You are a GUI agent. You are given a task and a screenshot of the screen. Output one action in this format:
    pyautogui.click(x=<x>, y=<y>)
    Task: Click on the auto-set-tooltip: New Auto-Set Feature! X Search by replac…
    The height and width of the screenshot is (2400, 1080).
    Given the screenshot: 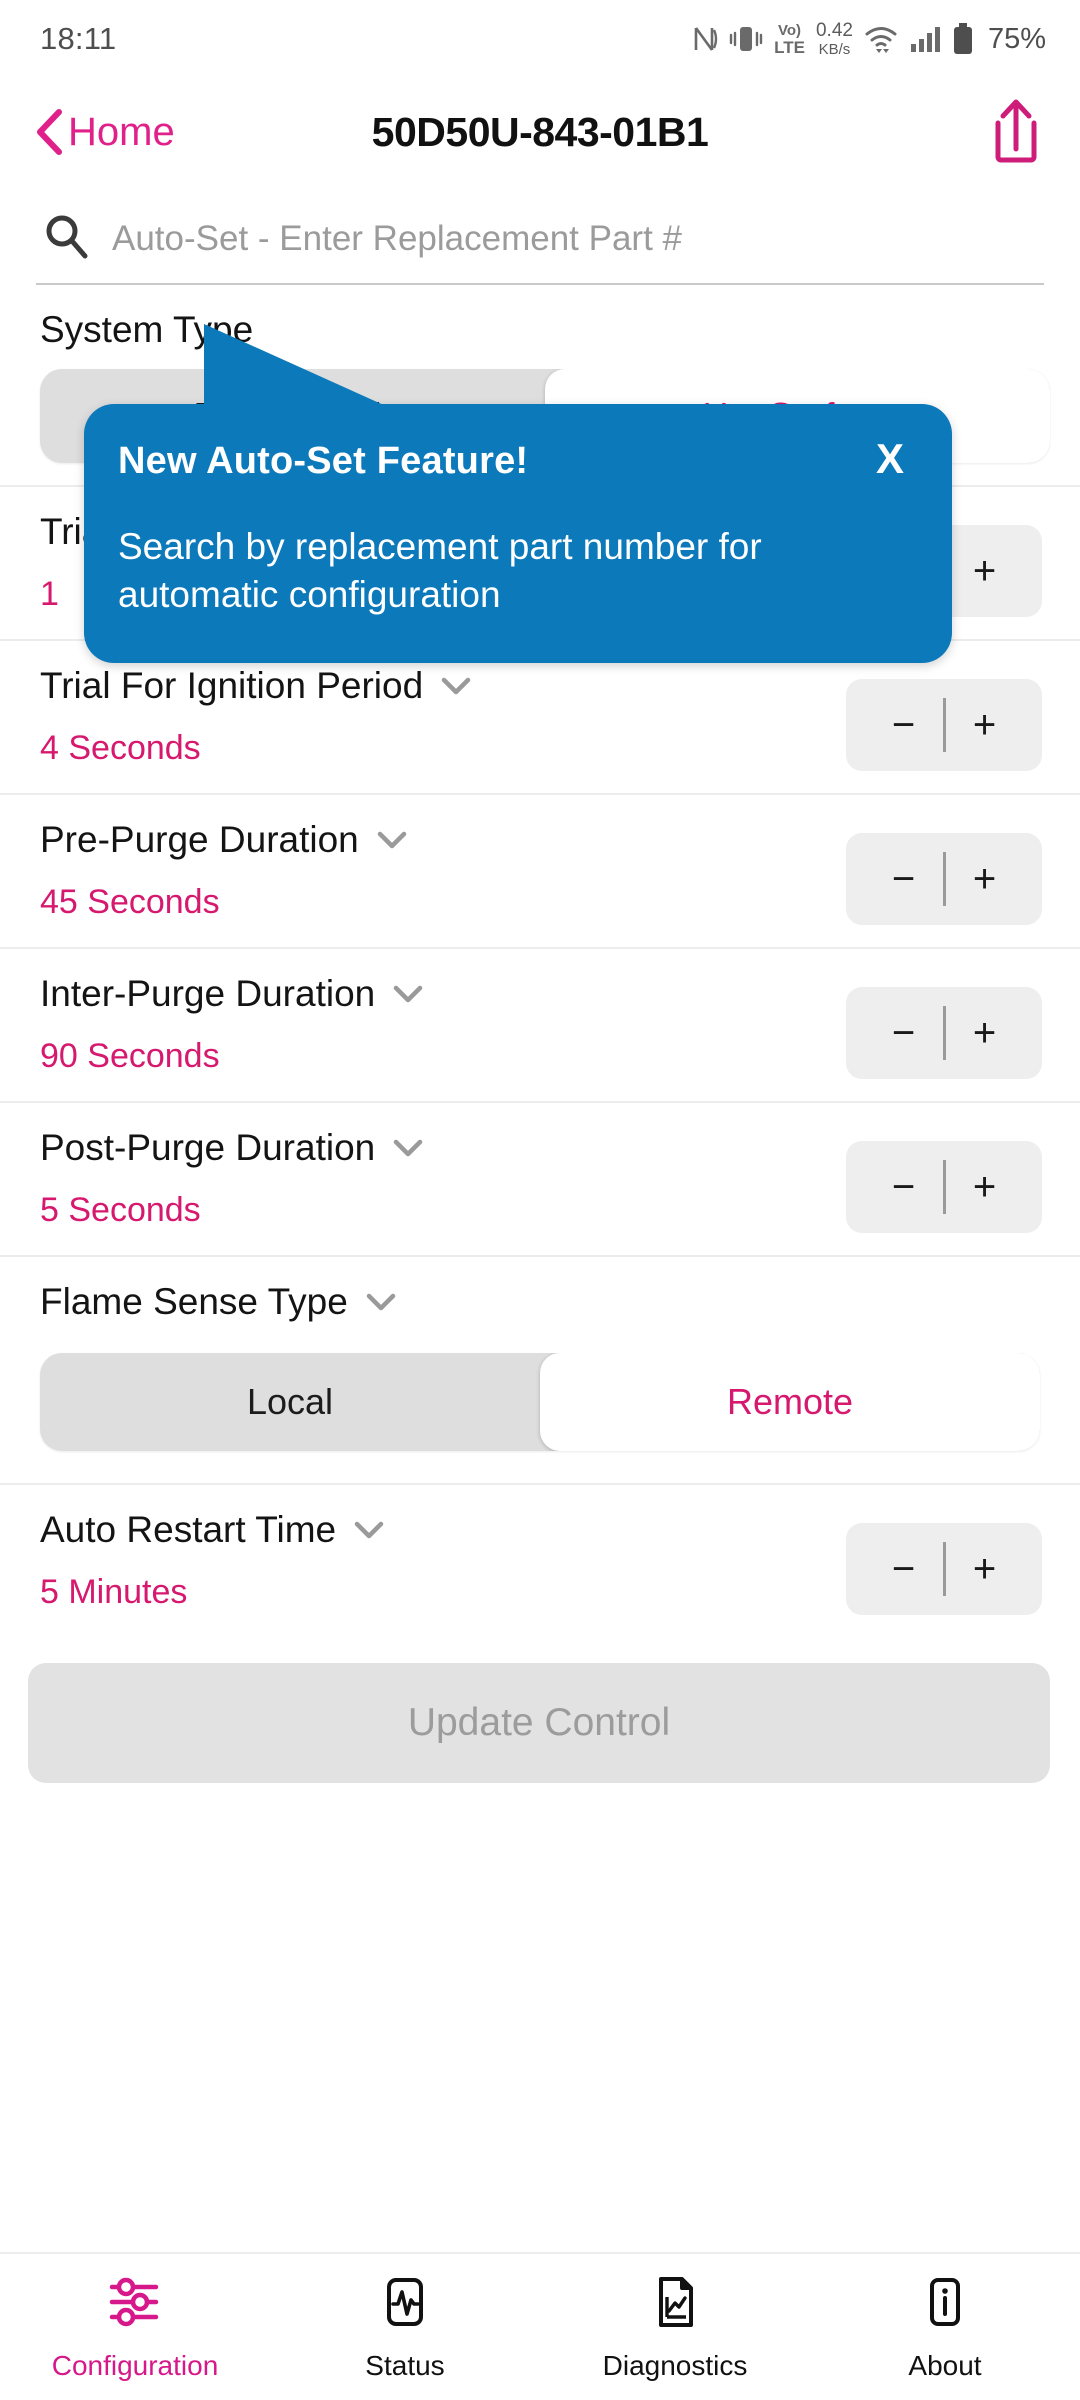 What is the action you would take?
    pyautogui.click(x=518, y=494)
    